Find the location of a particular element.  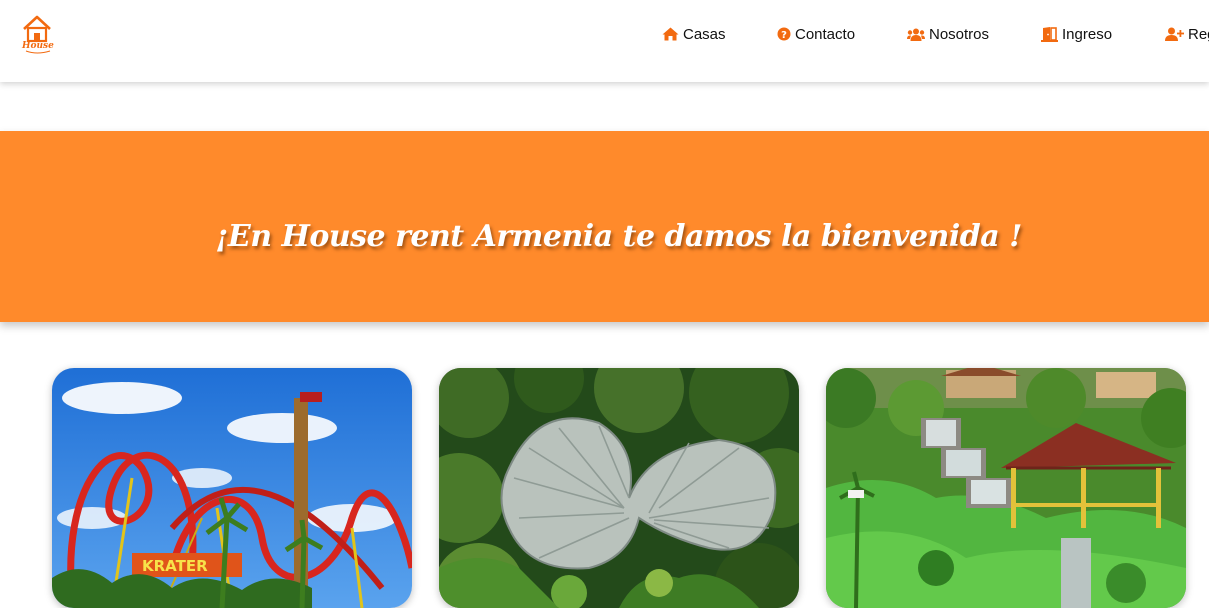

door-open-icon is located at coordinates (1049, 34).